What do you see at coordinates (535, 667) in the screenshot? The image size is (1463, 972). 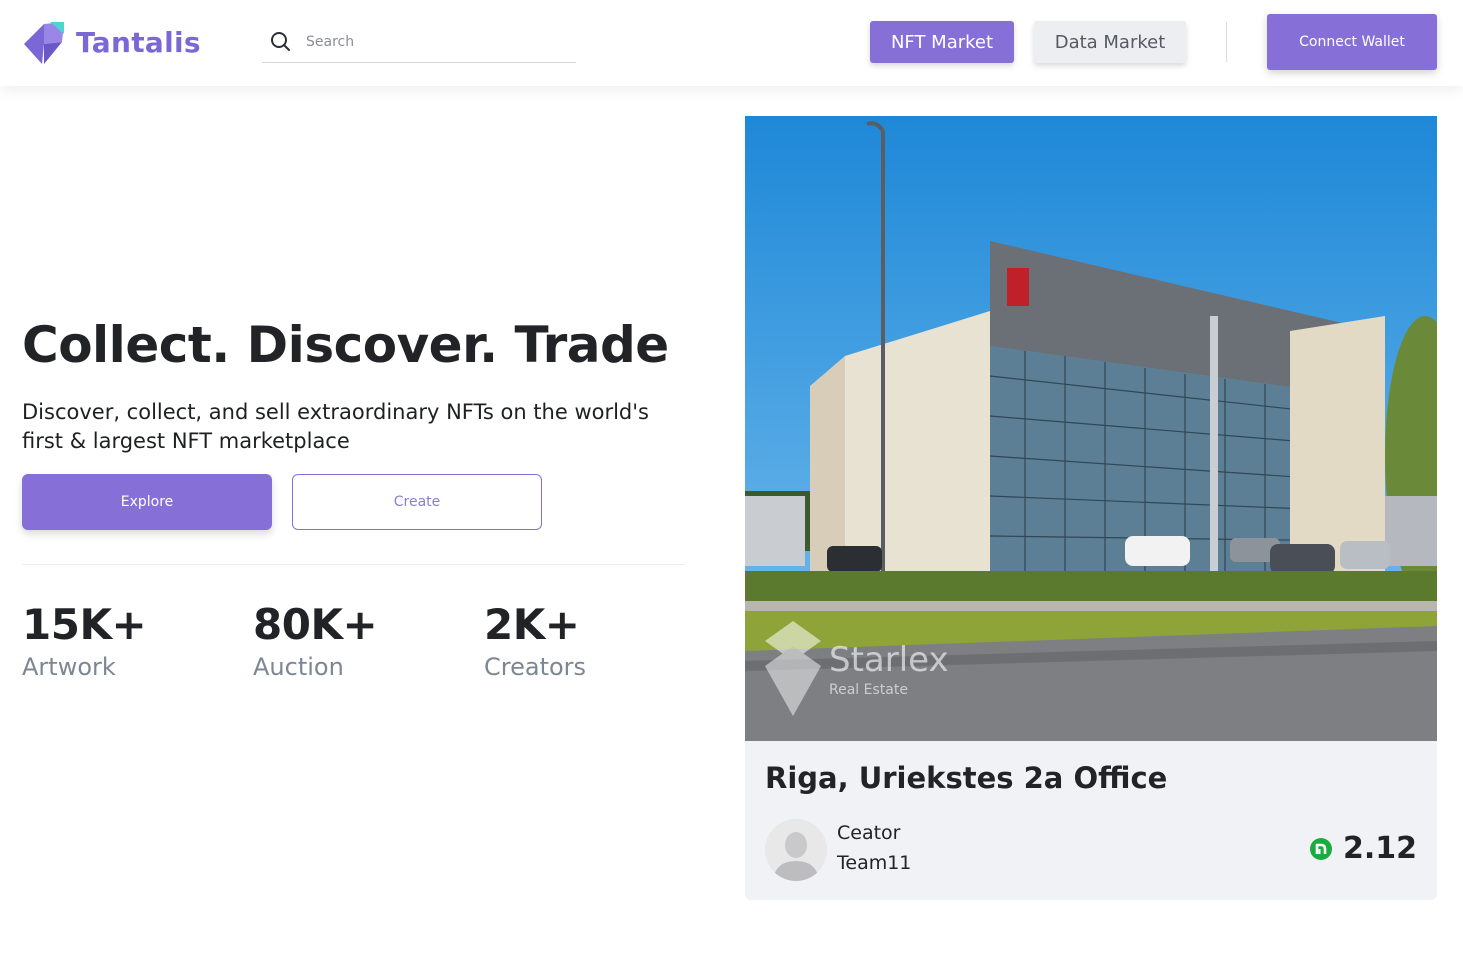 I see `stat-label: Creators` at bounding box center [535, 667].